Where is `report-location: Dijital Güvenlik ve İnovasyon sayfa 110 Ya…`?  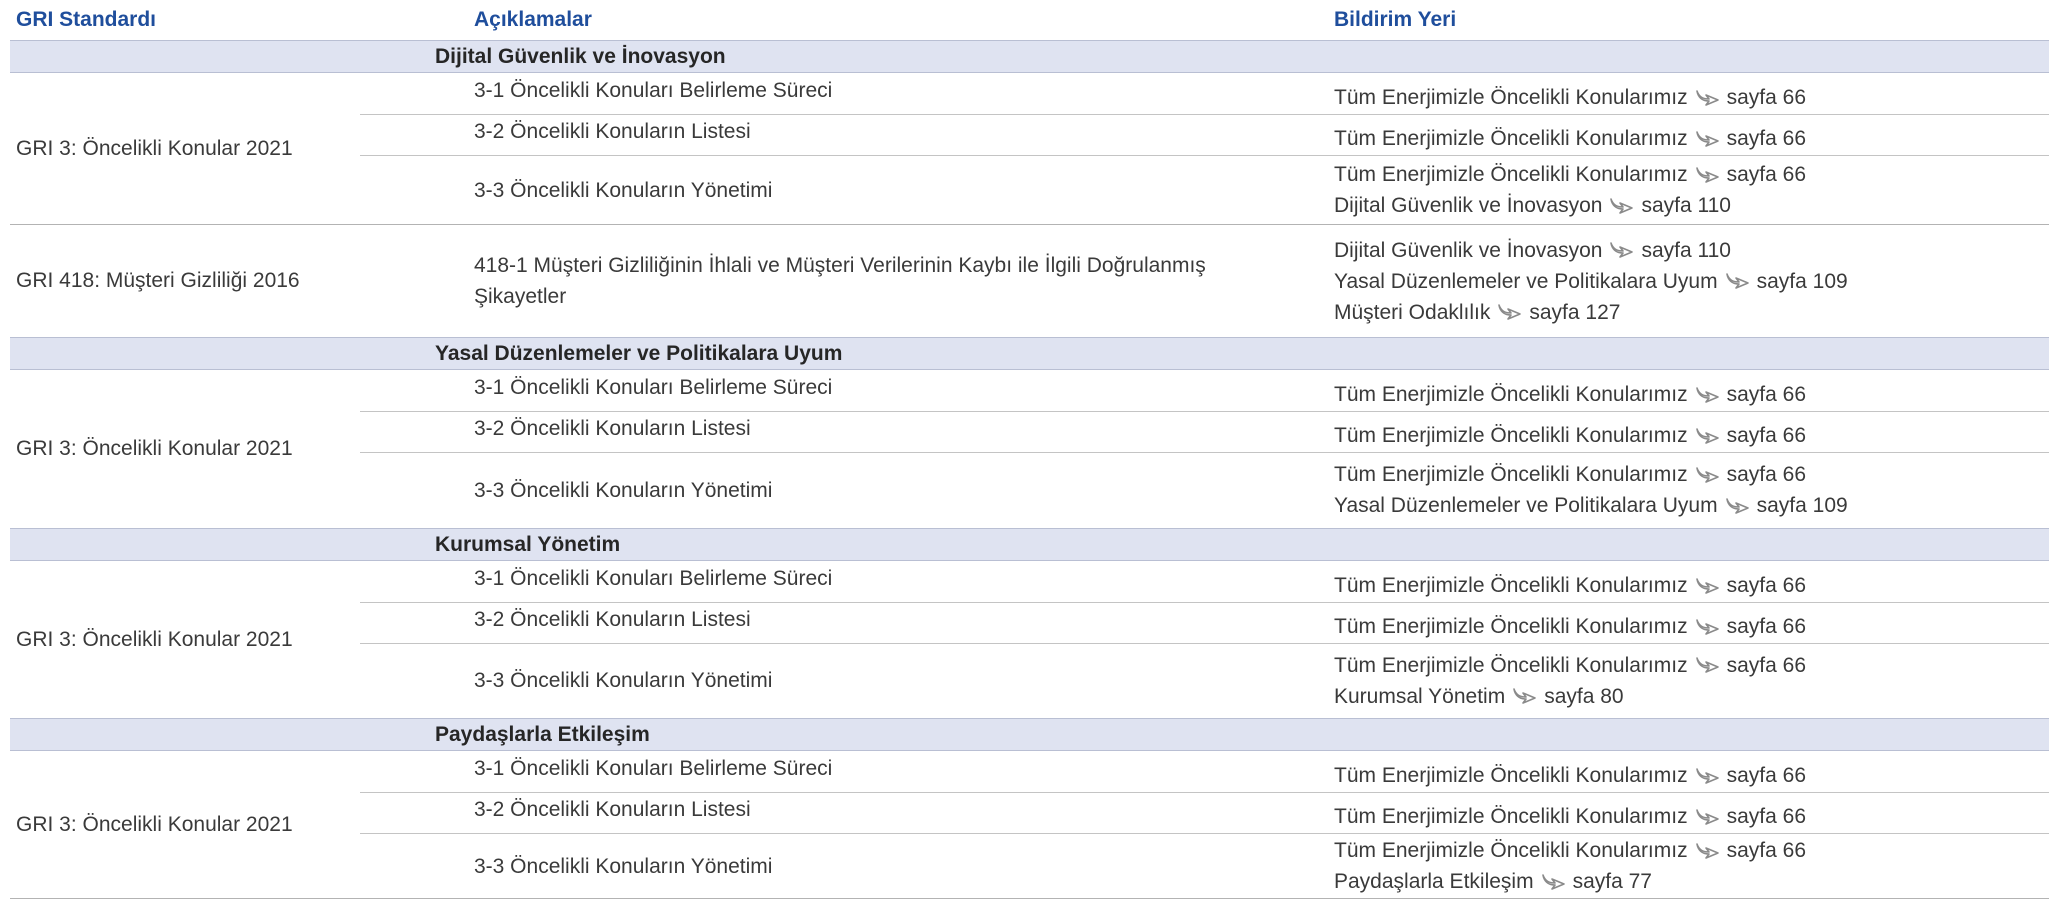
report-location: Dijital Güvenlik ve İnovasyon sayfa 110 Ya… is located at coordinates (1591, 281).